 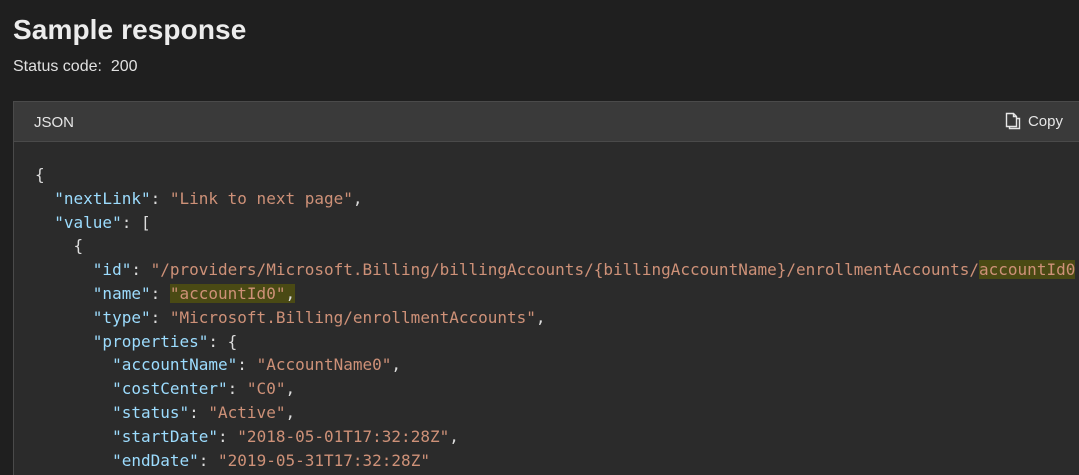 What do you see at coordinates (227, 293) in the screenshot?
I see `highlighted-text: "accountId0"` at bounding box center [227, 293].